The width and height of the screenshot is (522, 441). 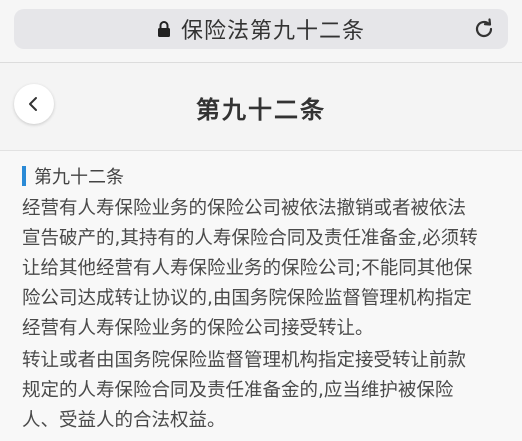 I want to click on paragraph-line: 规定的人寿保险合同及责任准备金的,应当维护被保险, so click(x=238, y=390).